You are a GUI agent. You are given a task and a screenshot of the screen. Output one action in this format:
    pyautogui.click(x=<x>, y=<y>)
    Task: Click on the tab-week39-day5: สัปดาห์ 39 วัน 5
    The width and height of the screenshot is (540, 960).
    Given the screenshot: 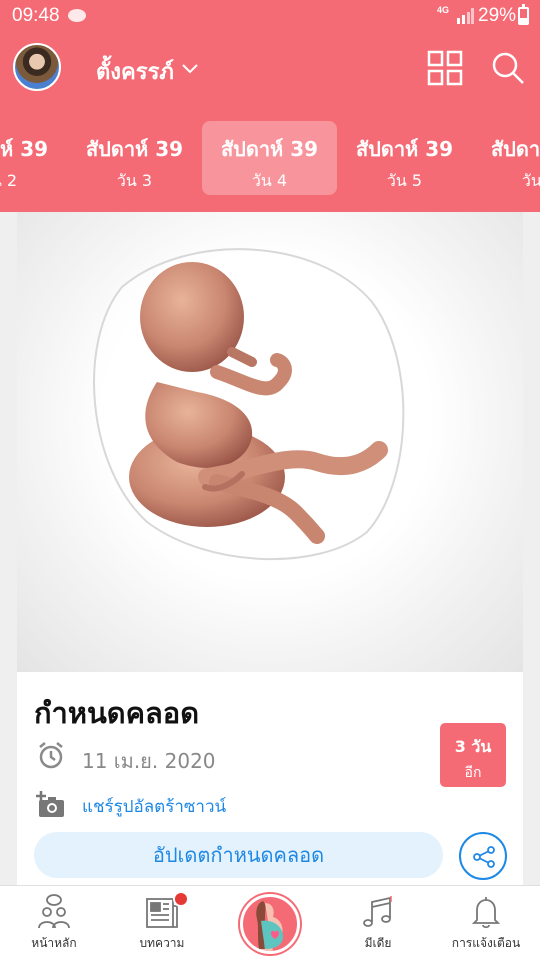 What is the action you would take?
    pyautogui.click(x=404, y=158)
    